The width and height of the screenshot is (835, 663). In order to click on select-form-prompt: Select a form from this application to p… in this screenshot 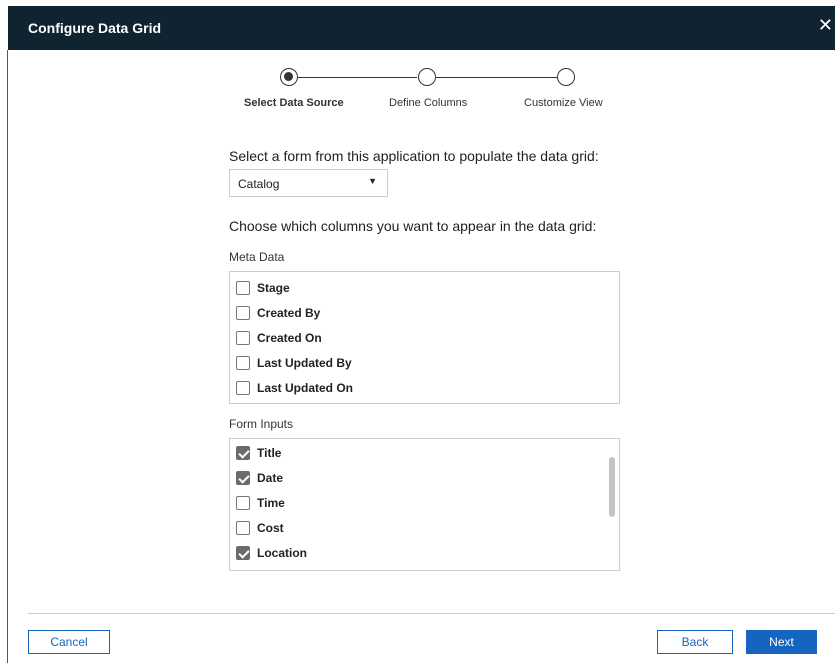, I will do `click(414, 156)`.